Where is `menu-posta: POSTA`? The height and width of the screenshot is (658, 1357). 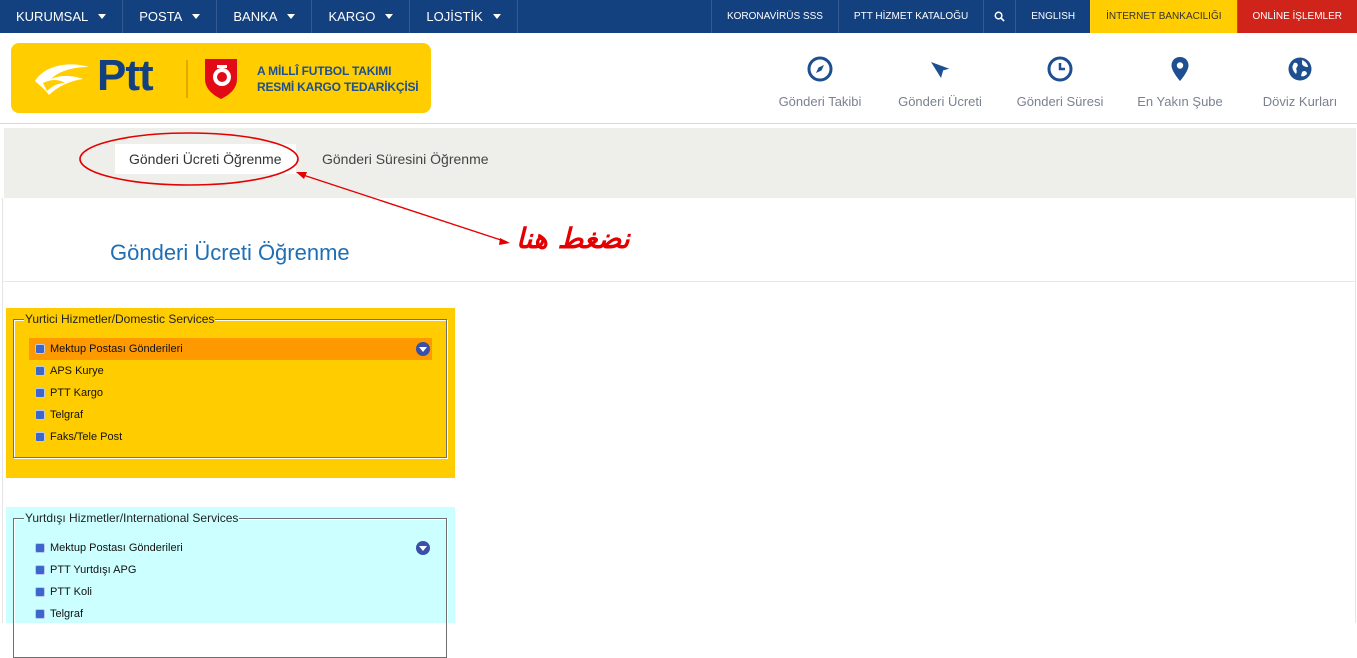
menu-posta: POSTA is located at coordinates (170, 16).